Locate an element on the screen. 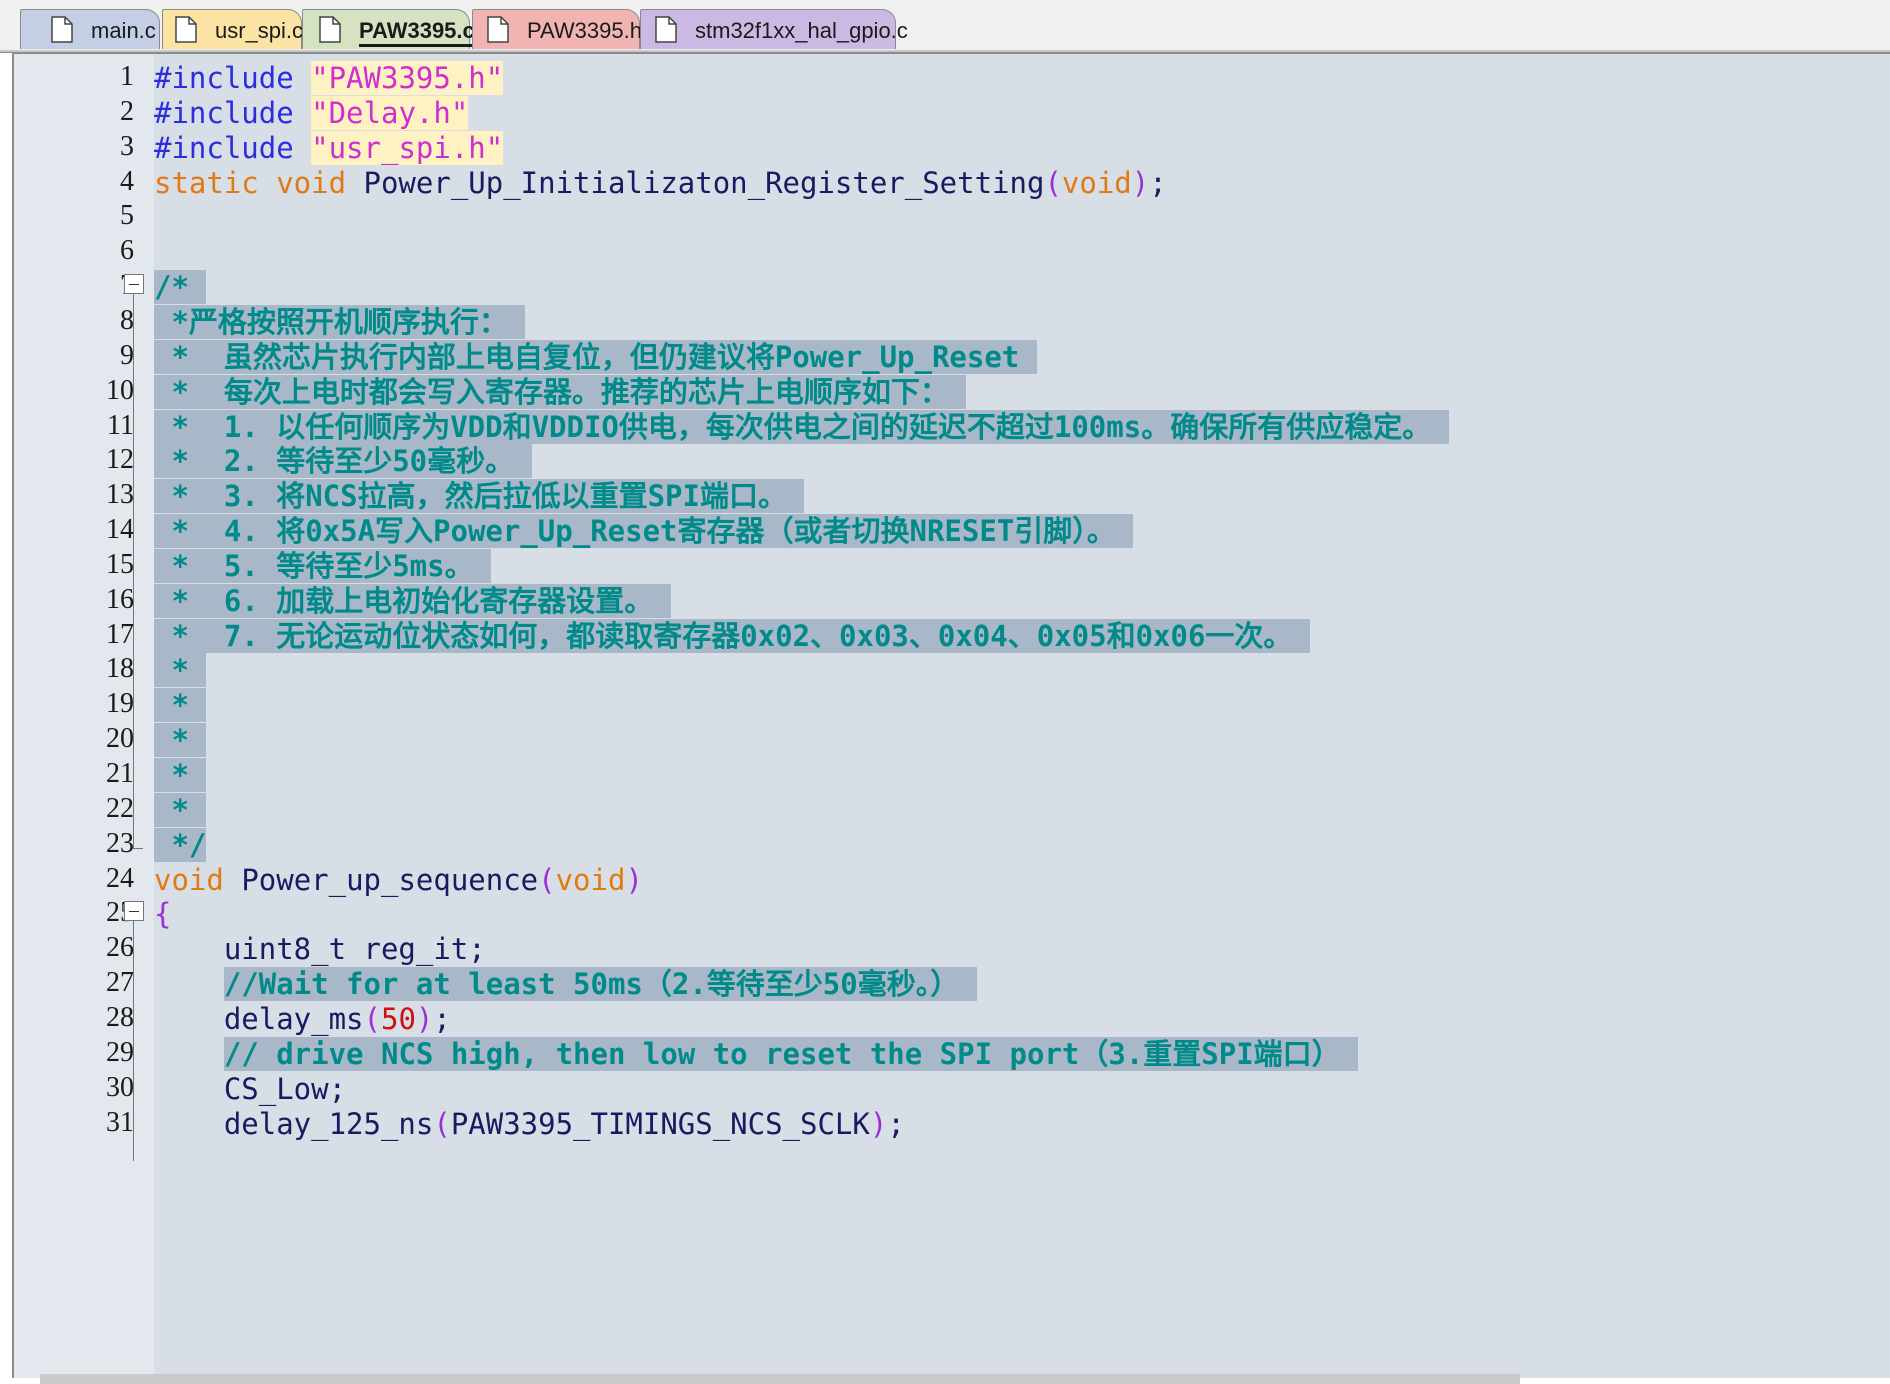 Image resolution: width=1890 pixels, height=1384 pixels. code-token: ; is located at coordinates (1158, 182).